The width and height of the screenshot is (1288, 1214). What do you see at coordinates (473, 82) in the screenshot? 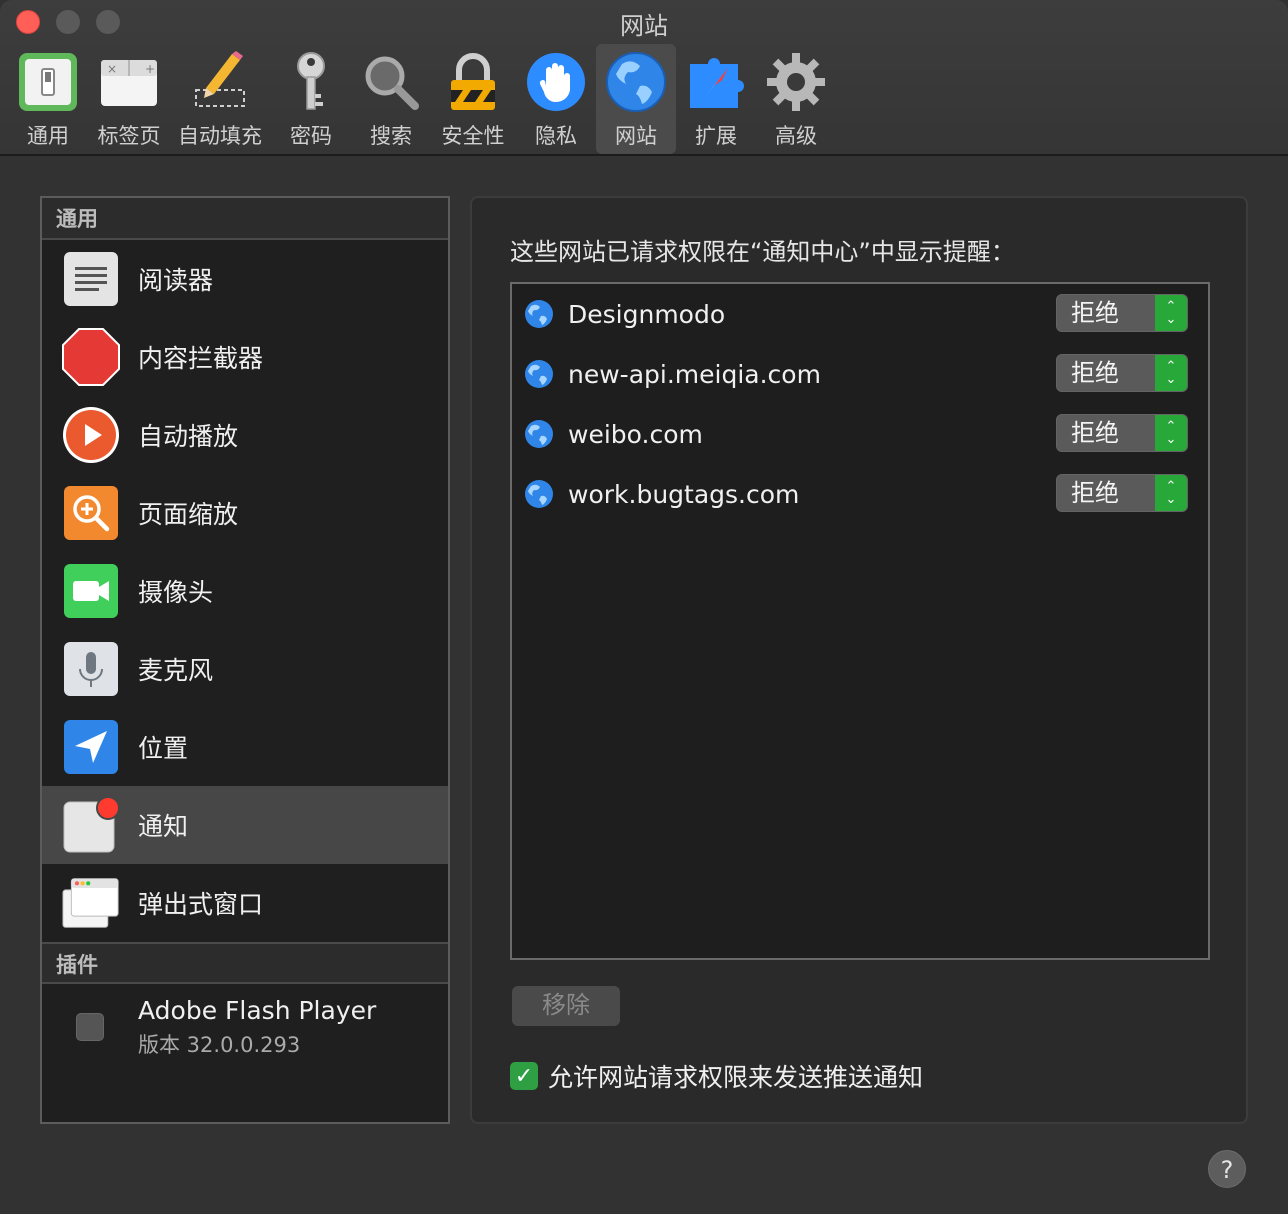
I see `lock-icon` at bounding box center [473, 82].